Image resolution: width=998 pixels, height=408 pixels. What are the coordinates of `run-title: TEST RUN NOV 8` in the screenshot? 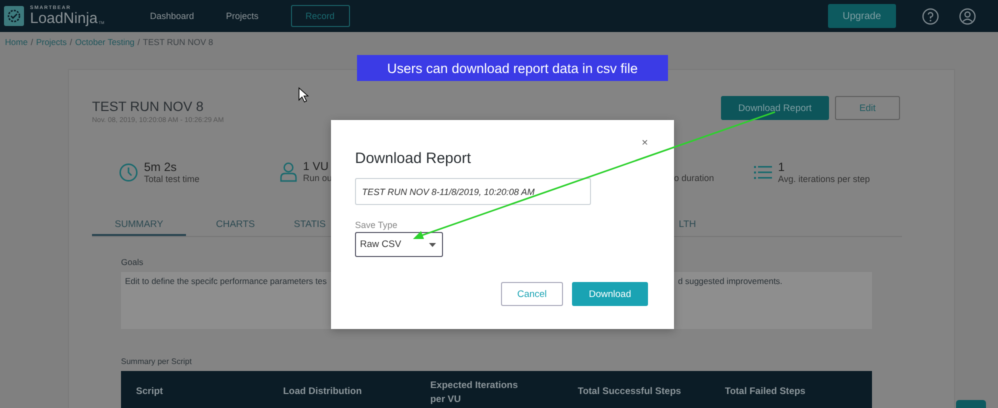 It's located at (148, 106).